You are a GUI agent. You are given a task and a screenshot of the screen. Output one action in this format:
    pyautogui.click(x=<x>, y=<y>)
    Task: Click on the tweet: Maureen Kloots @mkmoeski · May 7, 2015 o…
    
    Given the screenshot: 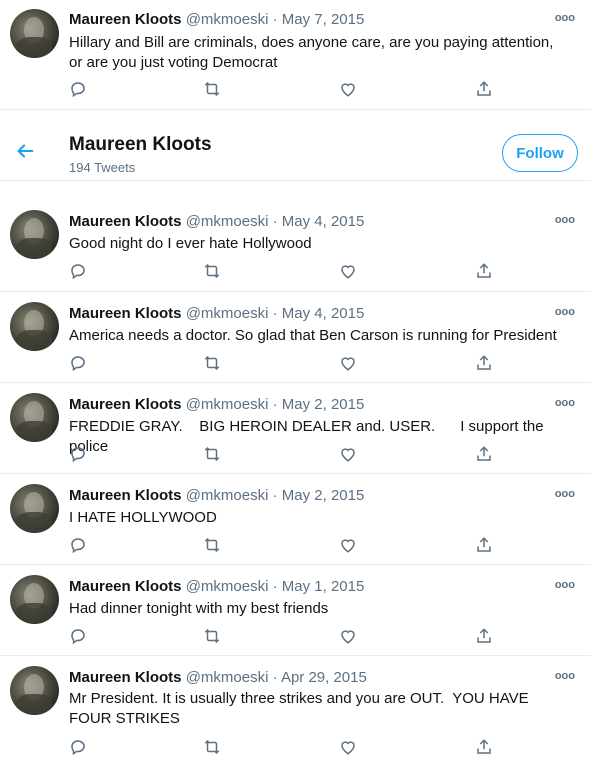 What is the action you would take?
    pyautogui.click(x=295, y=55)
    